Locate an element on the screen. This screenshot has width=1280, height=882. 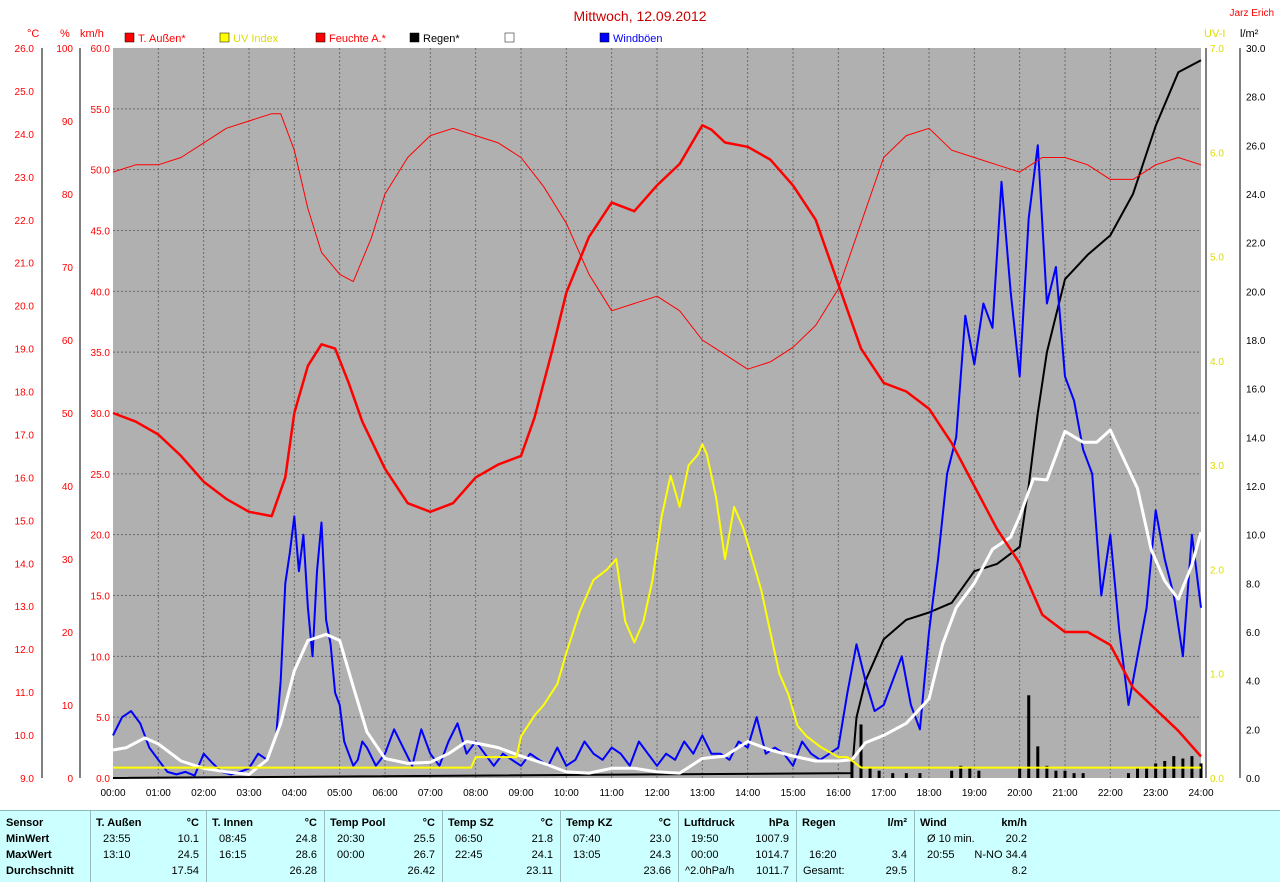
uv-tick-label: 1.0 is located at coordinates (1217, 675).